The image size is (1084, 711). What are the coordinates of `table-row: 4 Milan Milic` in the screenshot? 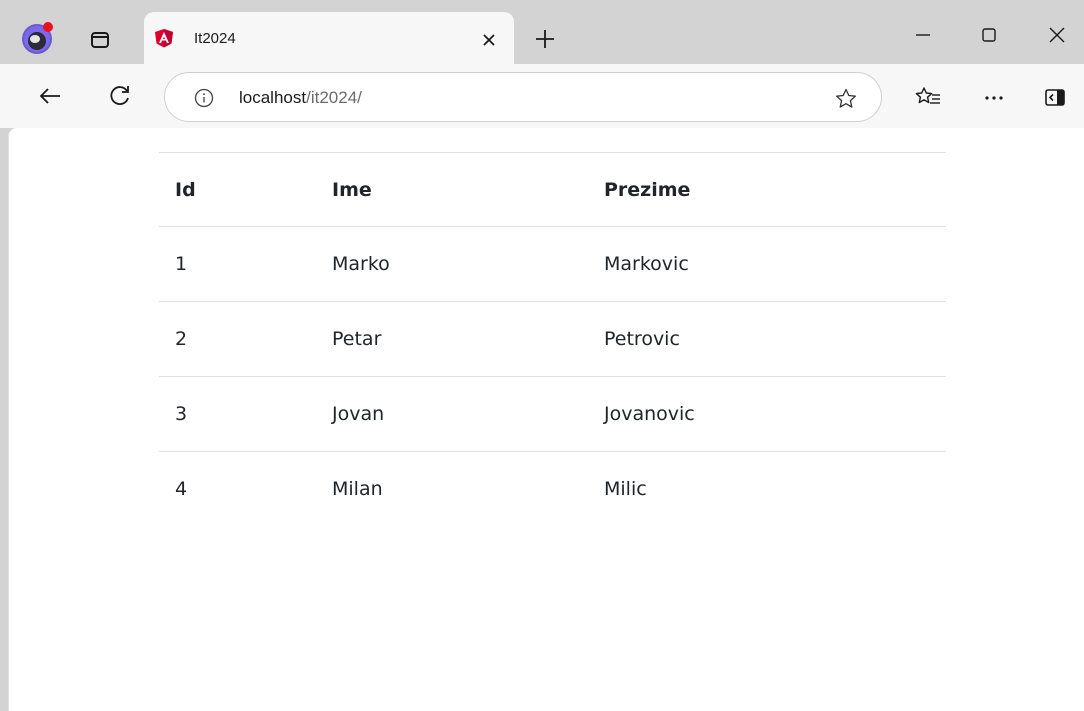 It's located at (552, 489).